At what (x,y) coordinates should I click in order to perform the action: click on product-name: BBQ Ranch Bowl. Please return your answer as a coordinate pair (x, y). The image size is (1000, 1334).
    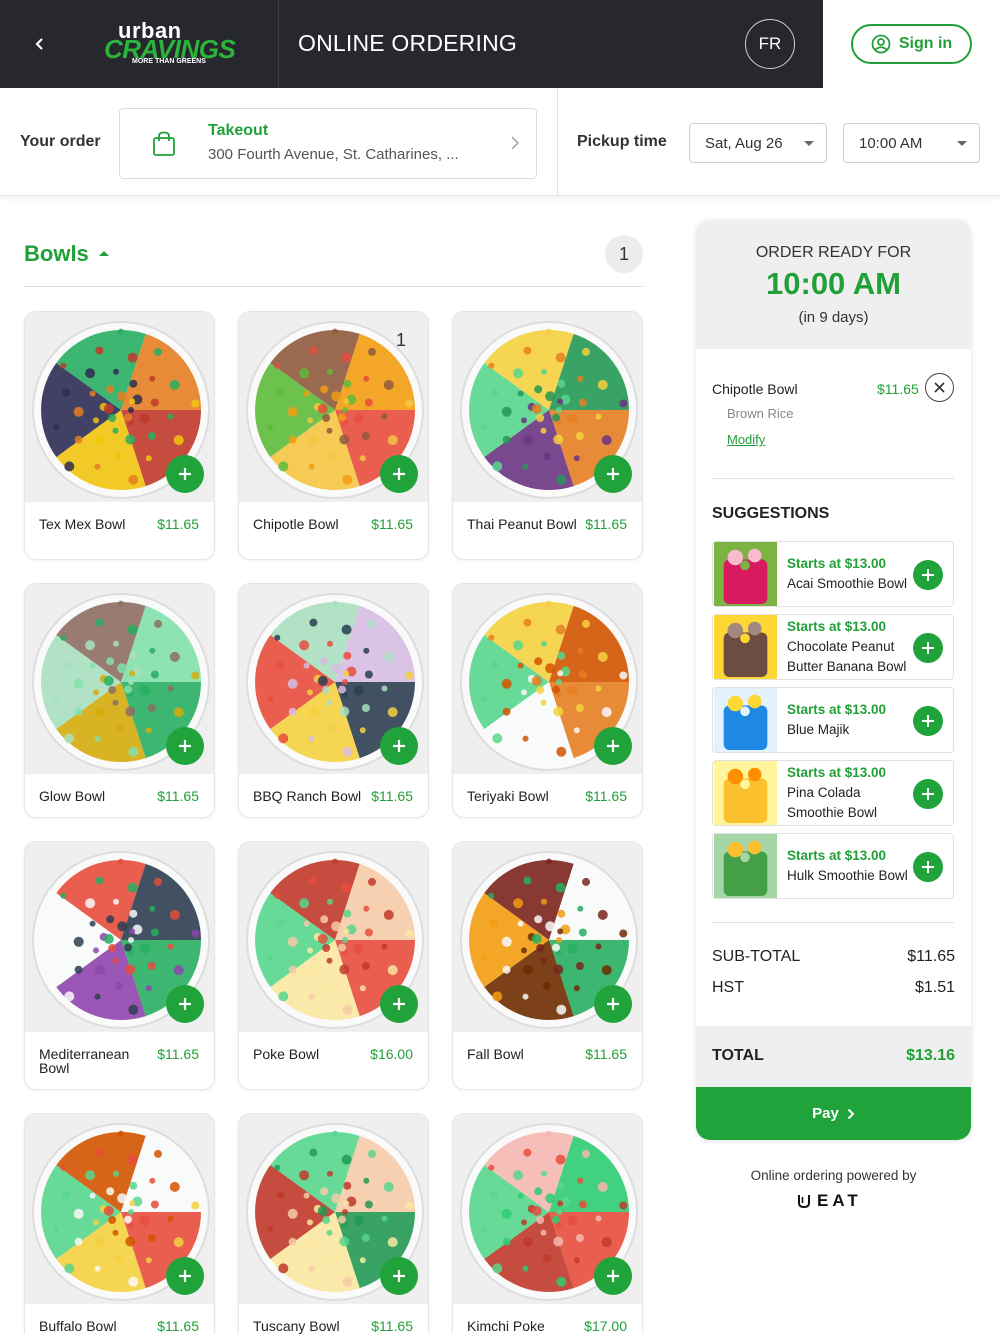
    Looking at the image, I should click on (307, 796).